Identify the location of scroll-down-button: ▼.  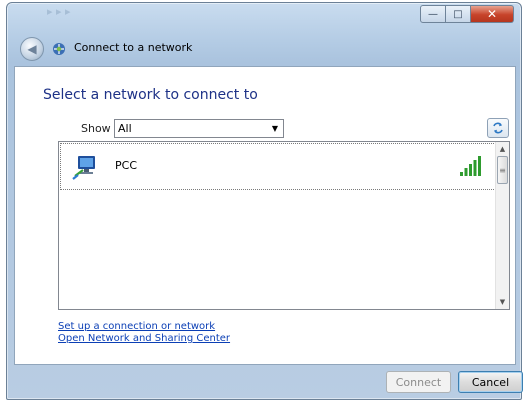
(502, 302).